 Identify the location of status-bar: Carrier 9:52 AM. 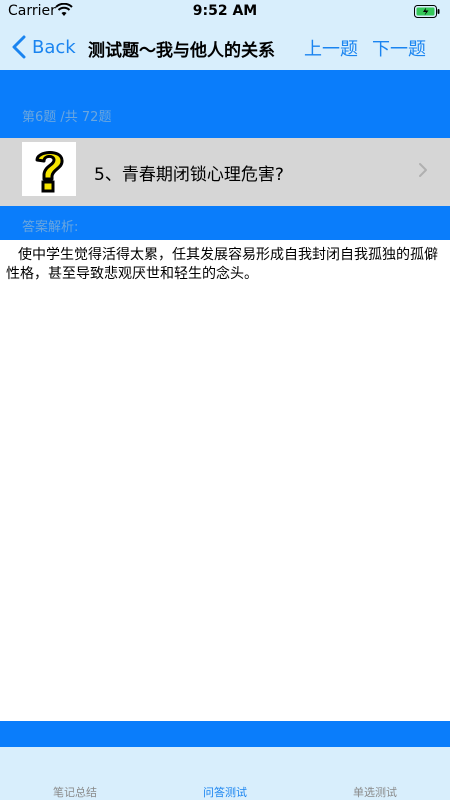
(225, 12).